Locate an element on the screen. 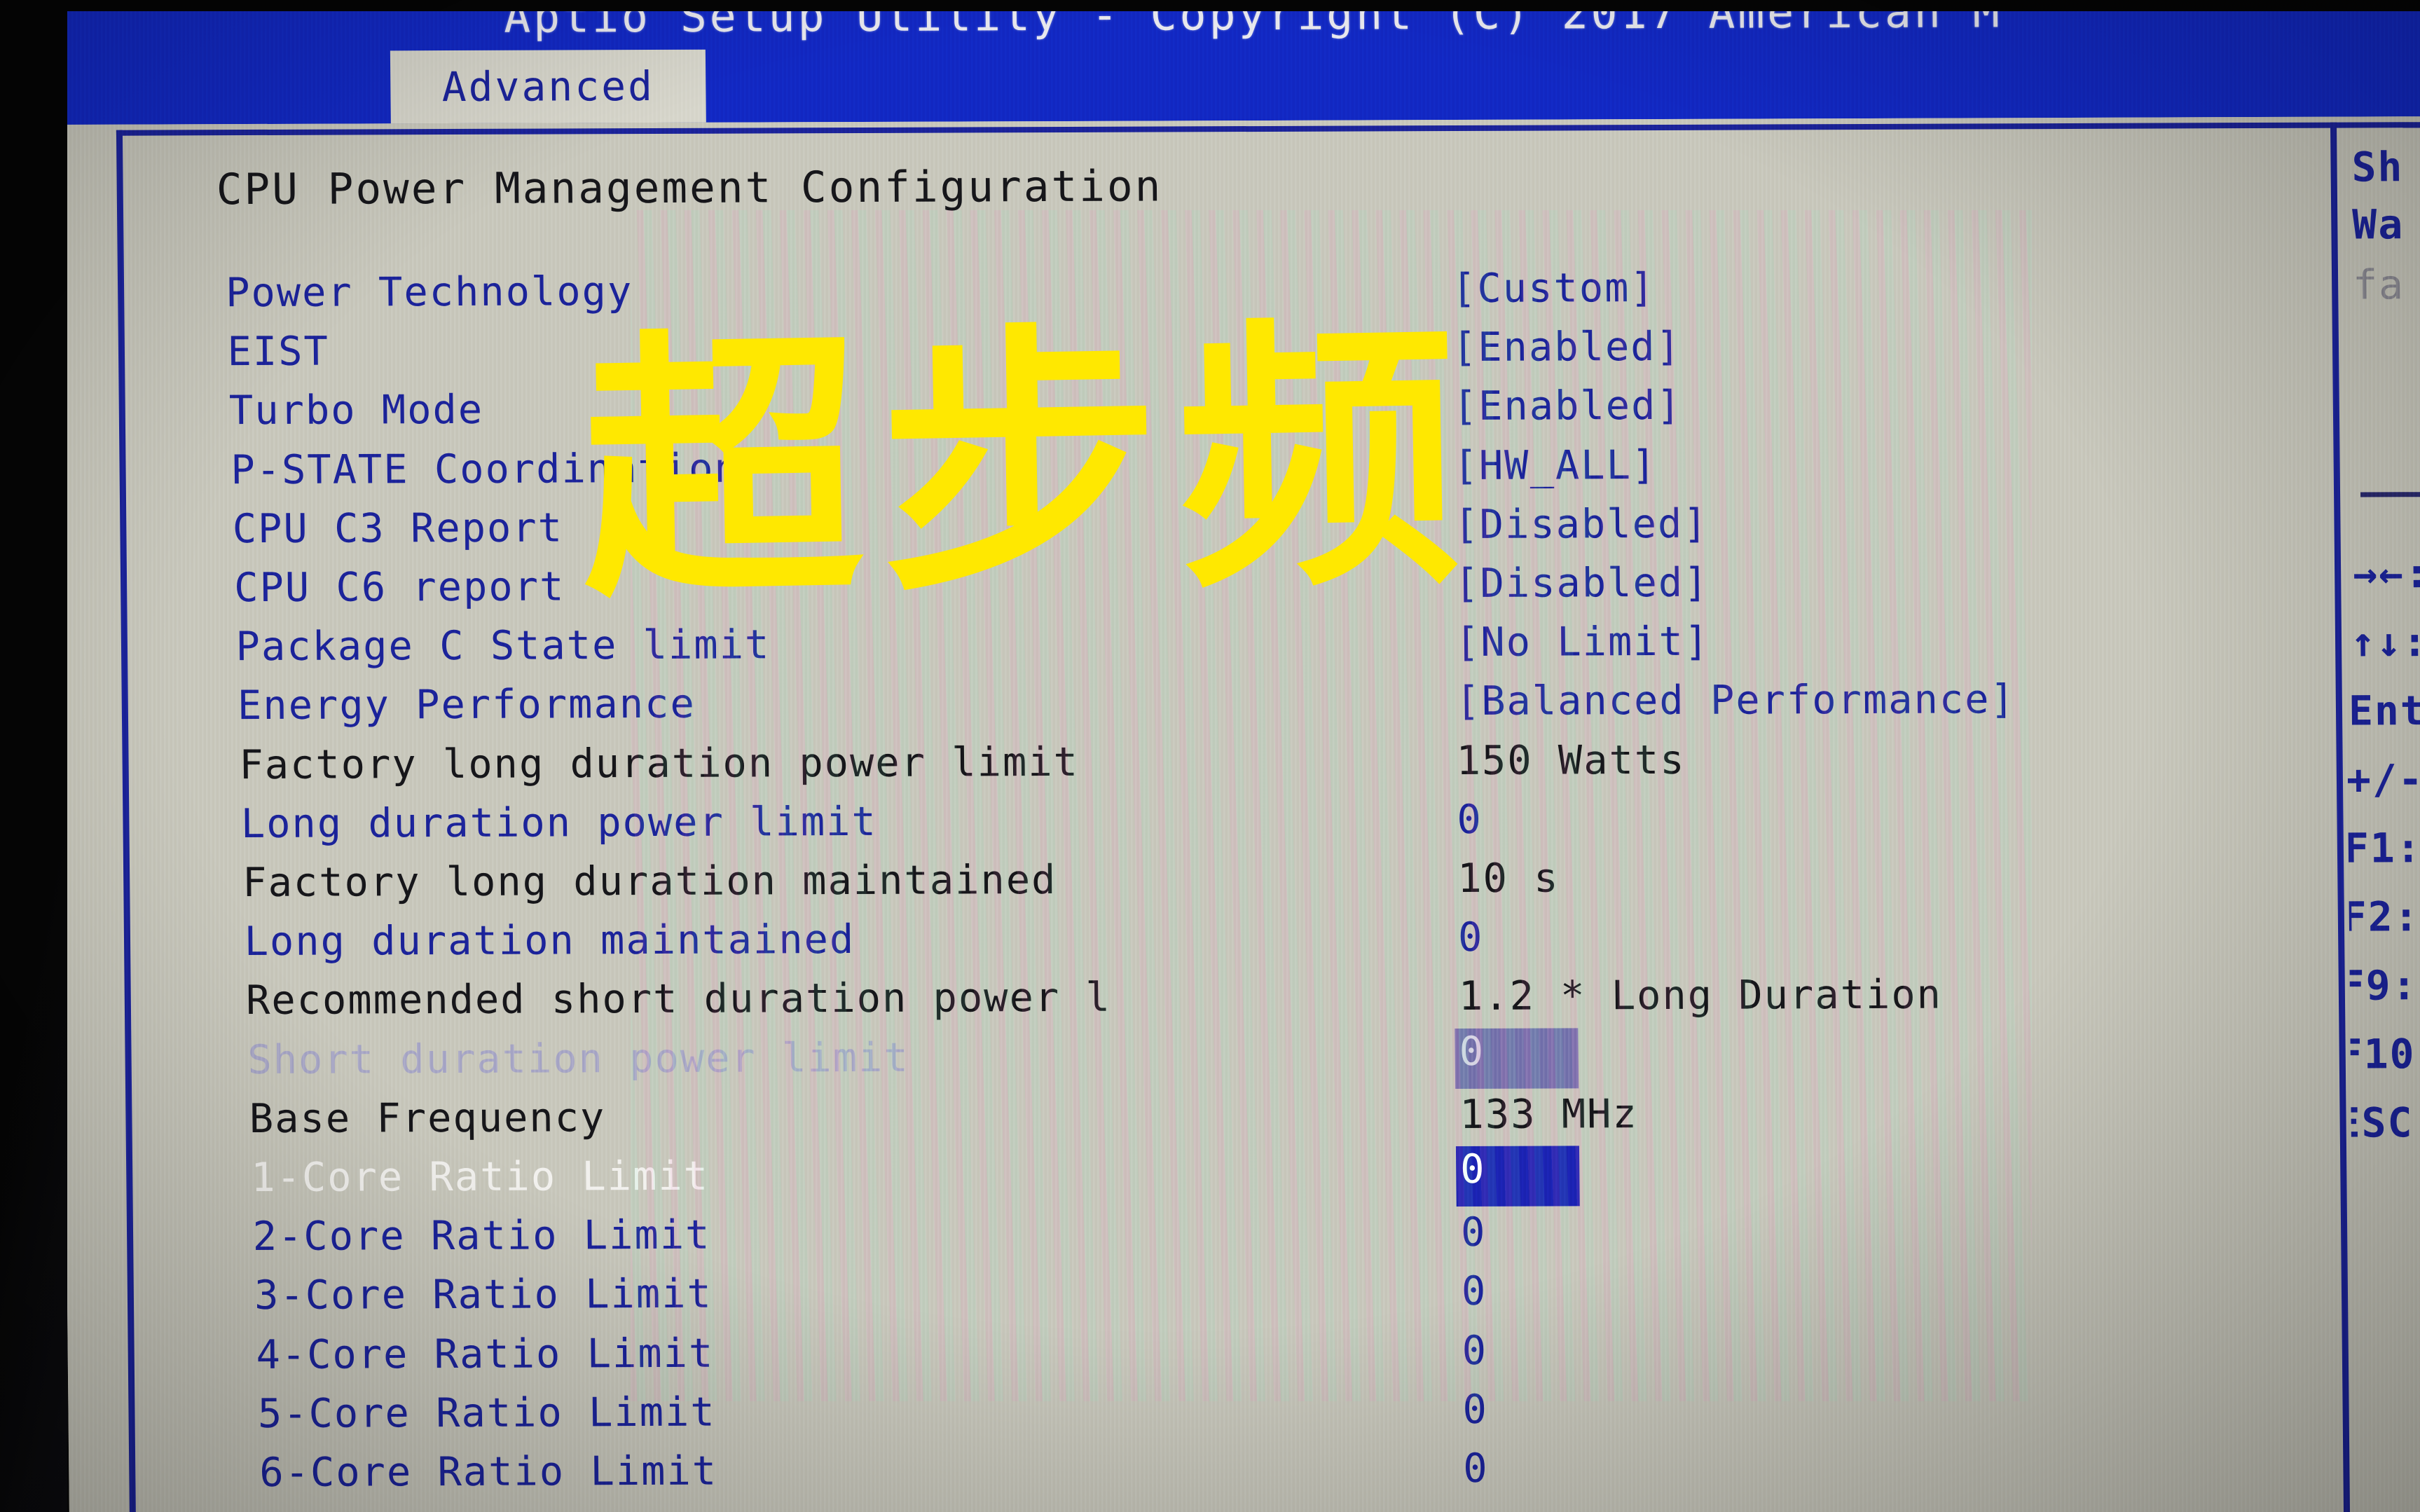 This screenshot has width=2420, height=1512. setting-row: P-STATE Coordination [HW_ALL] is located at coordinates (1196, 472).